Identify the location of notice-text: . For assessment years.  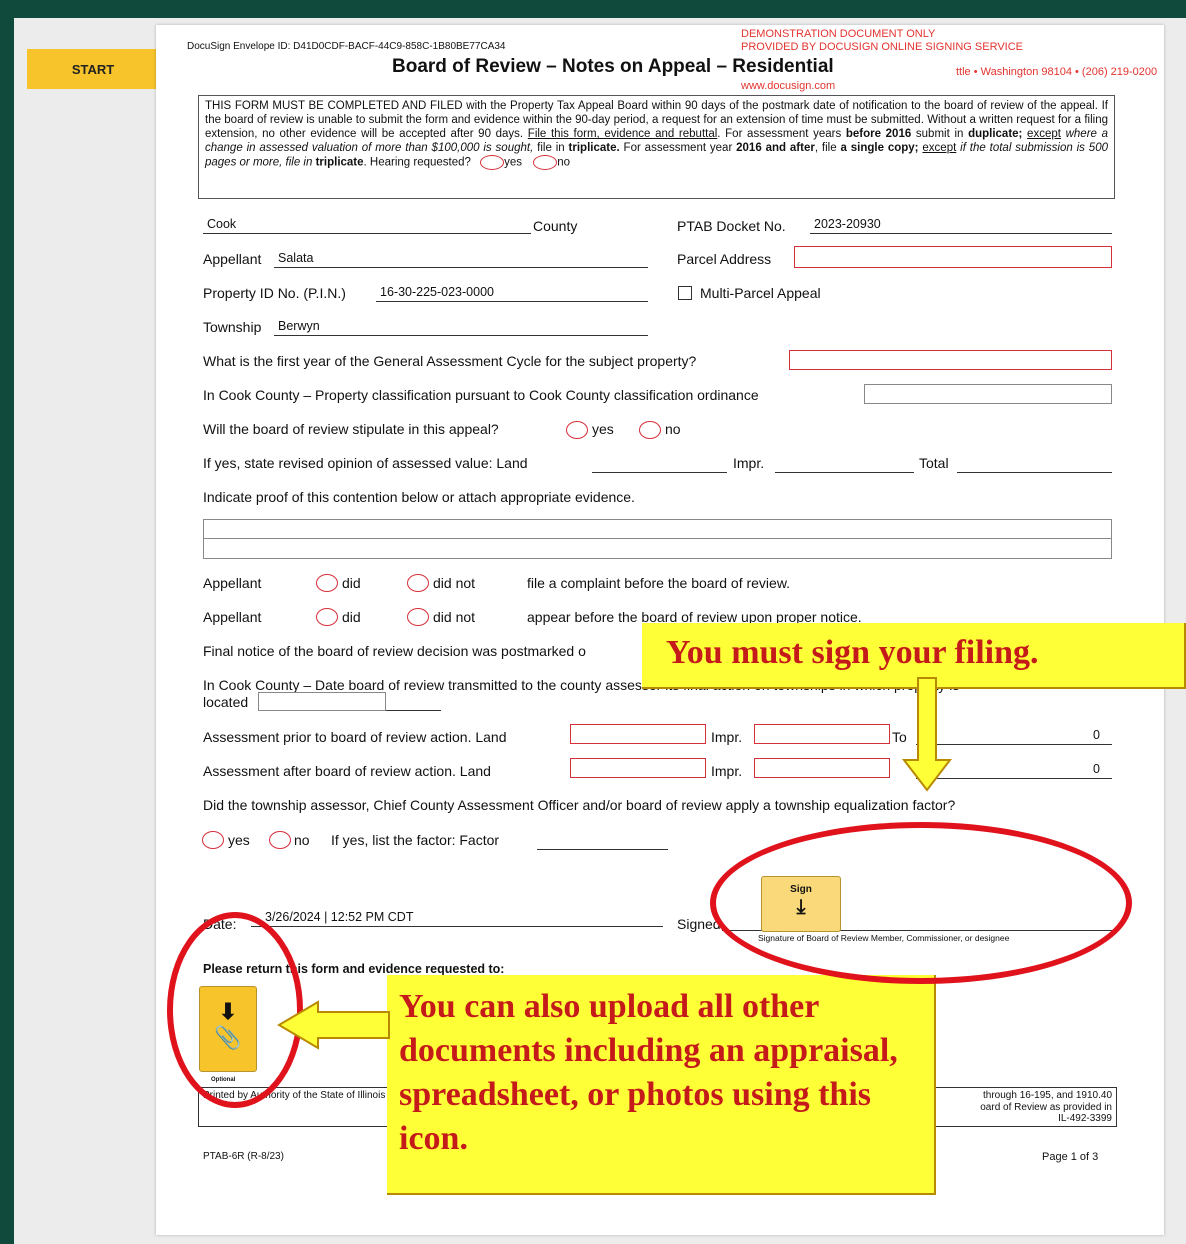
(781, 134).